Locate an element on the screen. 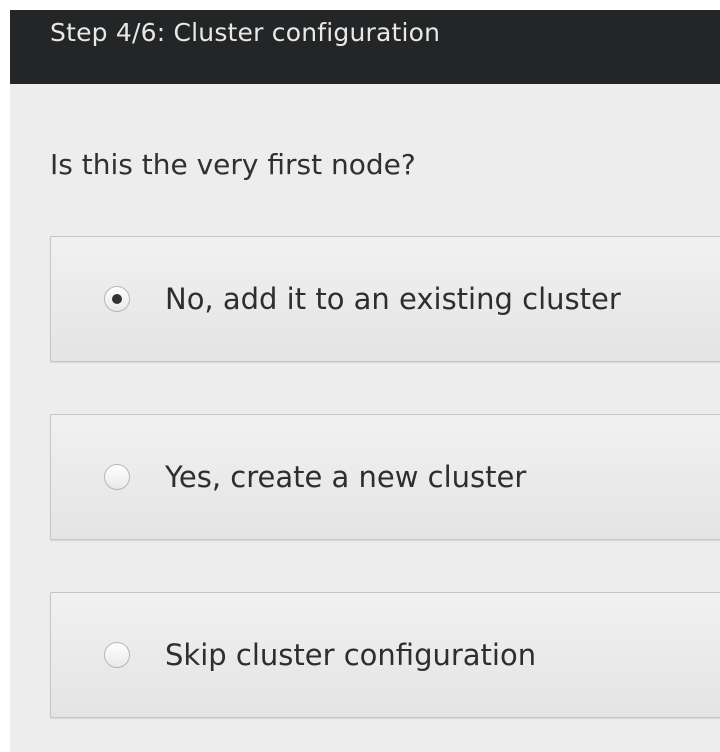 Image resolution: width=720 pixels, height=752 pixels. step-header: Step 4/6: Cluster configuration is located at coordinates (365, 47).